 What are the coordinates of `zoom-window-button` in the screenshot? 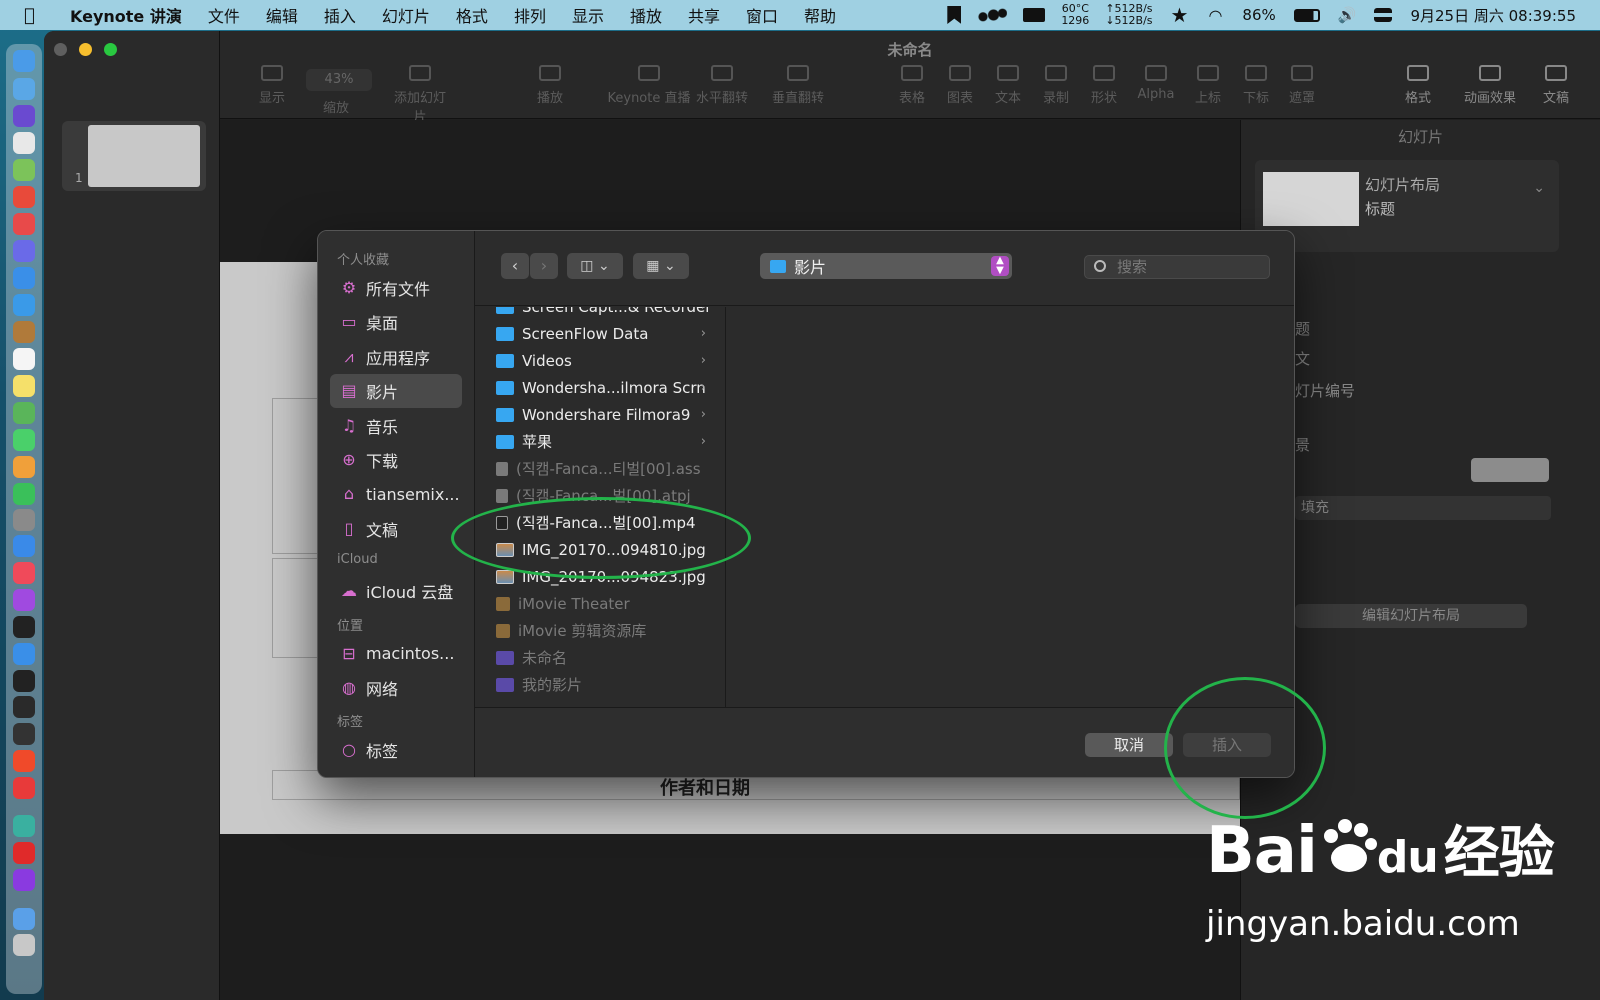 It's located at (110, 49).